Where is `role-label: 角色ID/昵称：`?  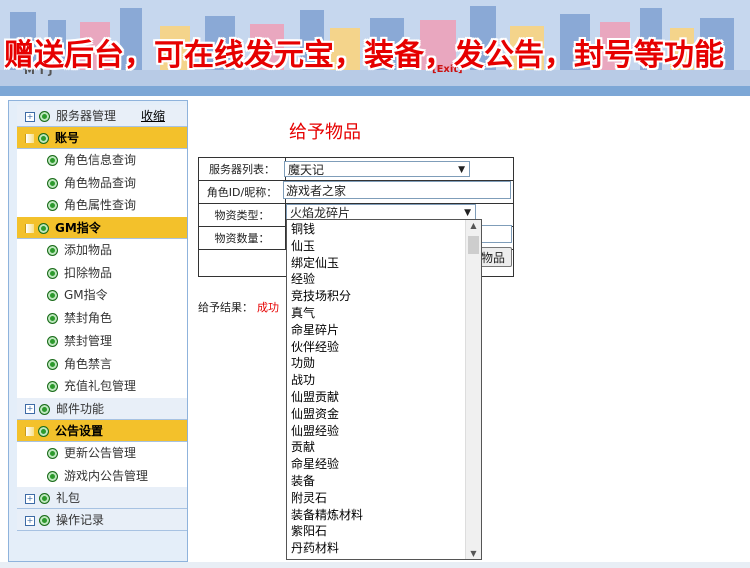 role-label: 角色ID/昵称： is located at coordinates (242, 192).